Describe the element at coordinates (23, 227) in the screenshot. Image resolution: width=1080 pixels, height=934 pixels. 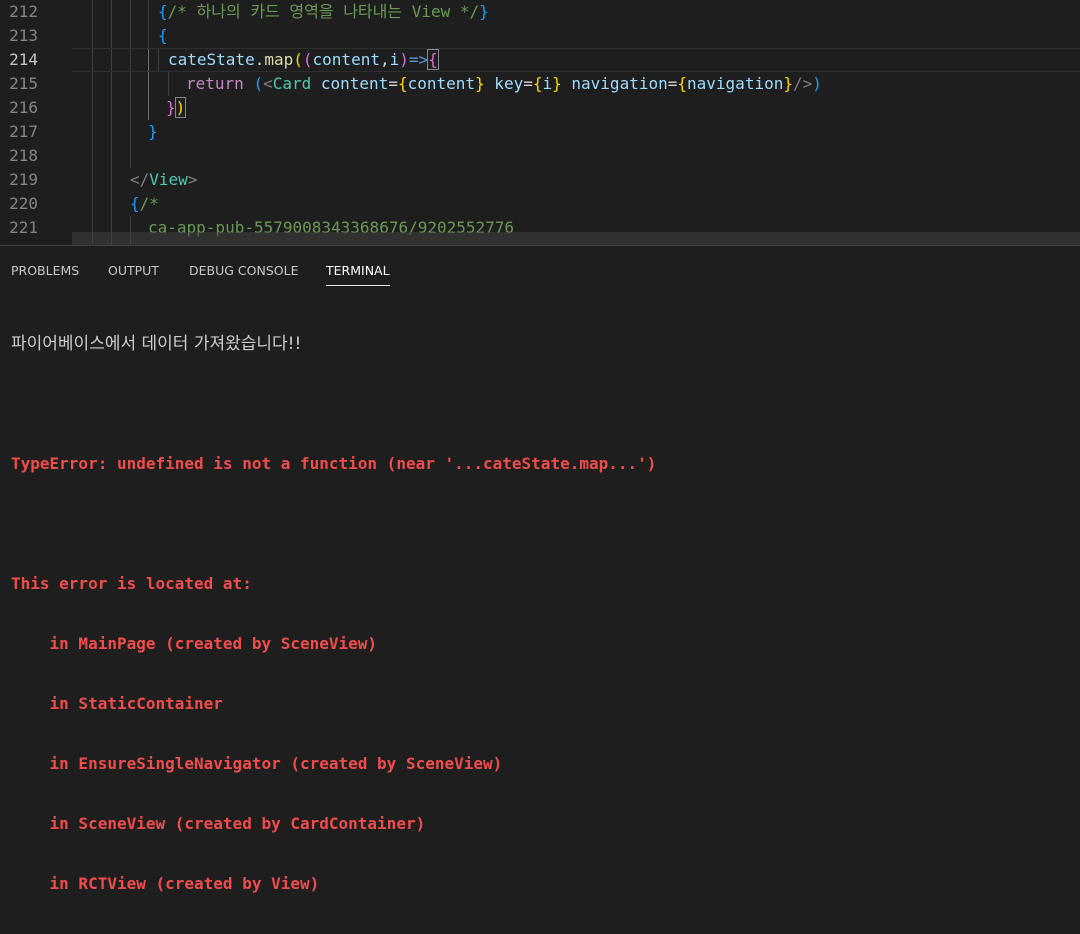
I see `line-number: 221` at that location.